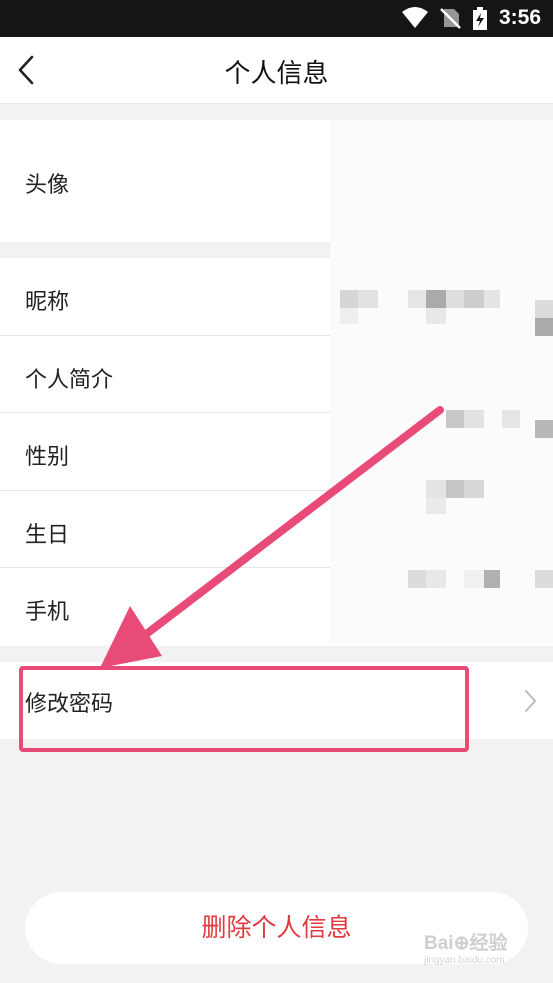  Describe the element at coordinates (450, 18) in the screenshot. I see `no-sim-icon` at that location.